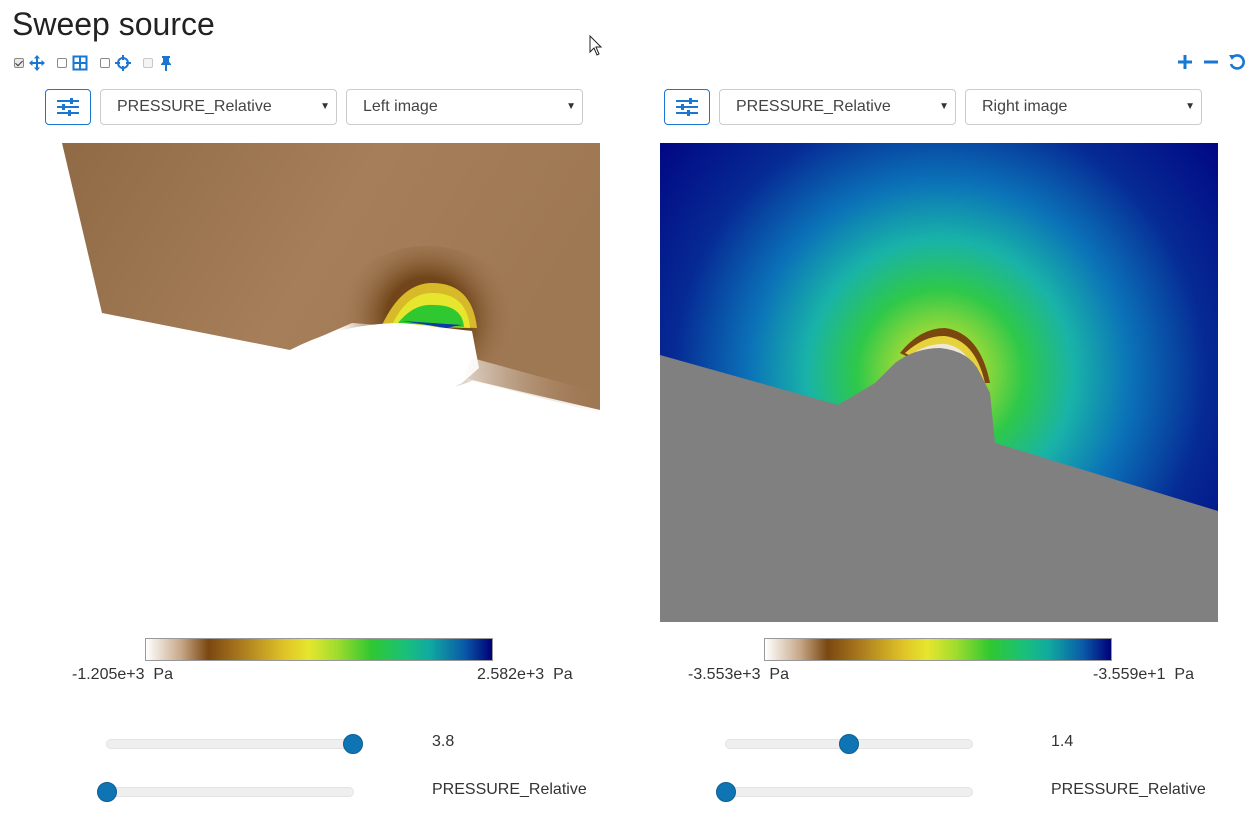 The width and height of the screenshot is (1256, 818). Describe the element at coordinates (443, 741) in the screenshot. I see `left-slider-1-value: 3.8` at that location.